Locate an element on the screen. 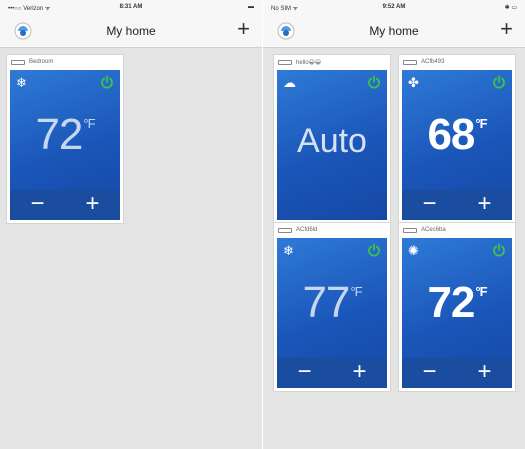 The width and height of the screenshot is (525, 449). device-card: hello😀😀 ☁ Auto is located at coordinates (332, 139).